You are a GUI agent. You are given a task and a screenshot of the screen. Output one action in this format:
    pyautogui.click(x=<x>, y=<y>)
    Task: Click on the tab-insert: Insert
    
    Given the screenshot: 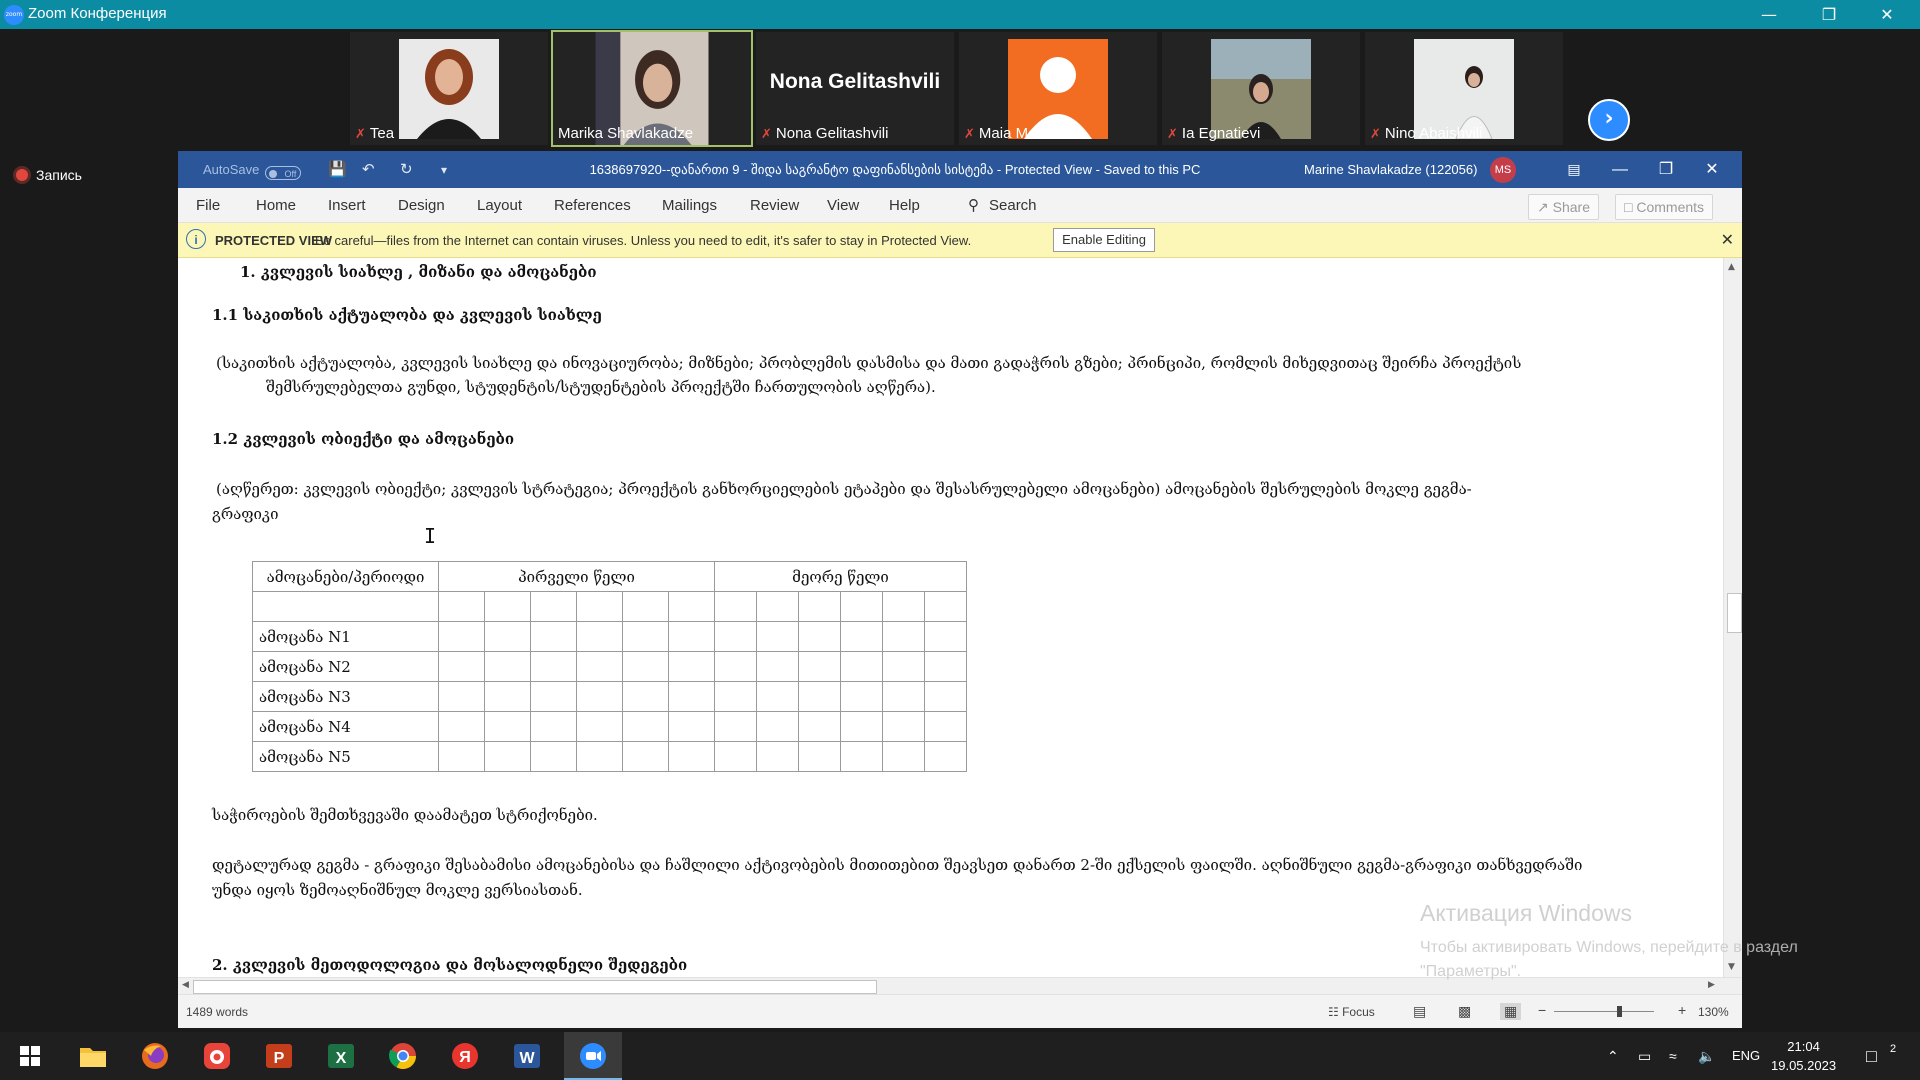 What is the action you would take?
    pyautogui.click(x=347, y=205)
    